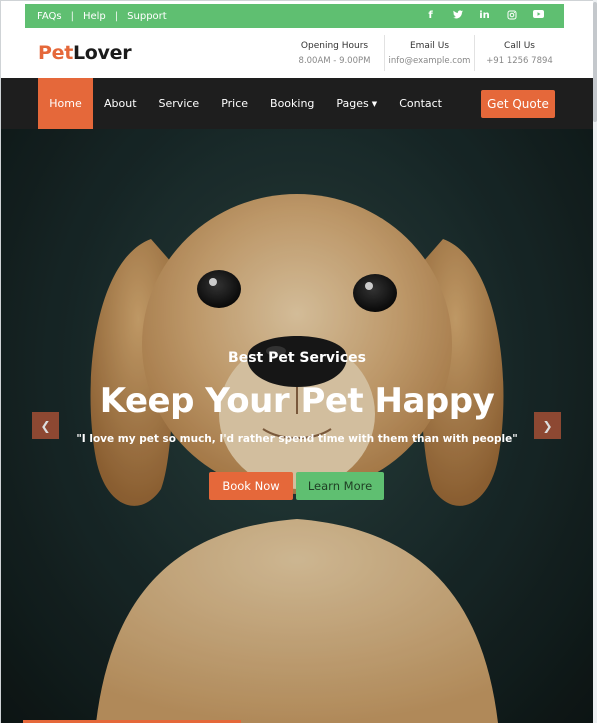 This screenshot has height=723, width=597. I want to click on chevron-right-icon: ❯, so click(547, 425).